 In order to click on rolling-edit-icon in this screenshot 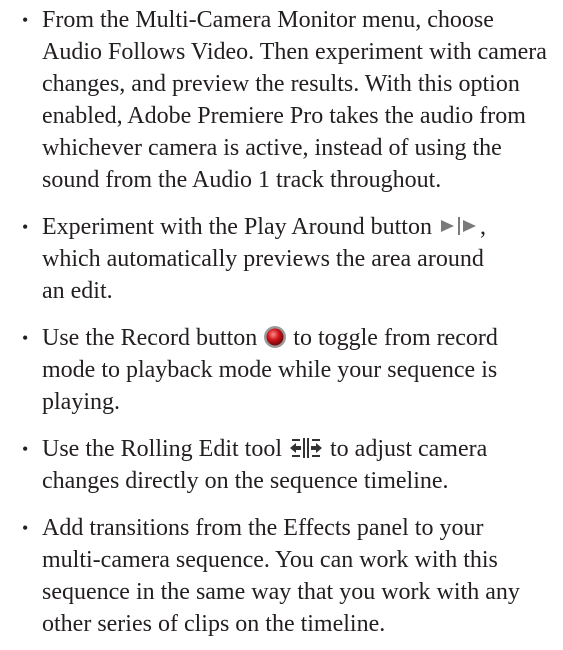, I will do `click(306, 448)`.